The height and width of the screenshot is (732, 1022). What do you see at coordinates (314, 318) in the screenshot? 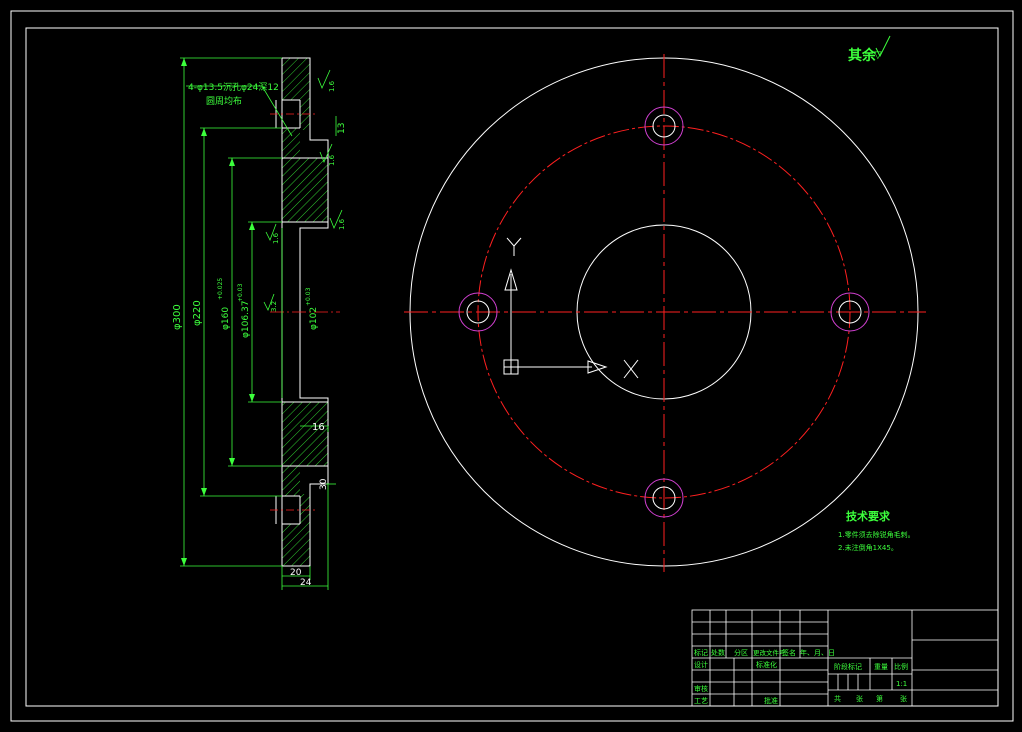
I see `dim-phi102: φ102` at bounding box center [314, 318].